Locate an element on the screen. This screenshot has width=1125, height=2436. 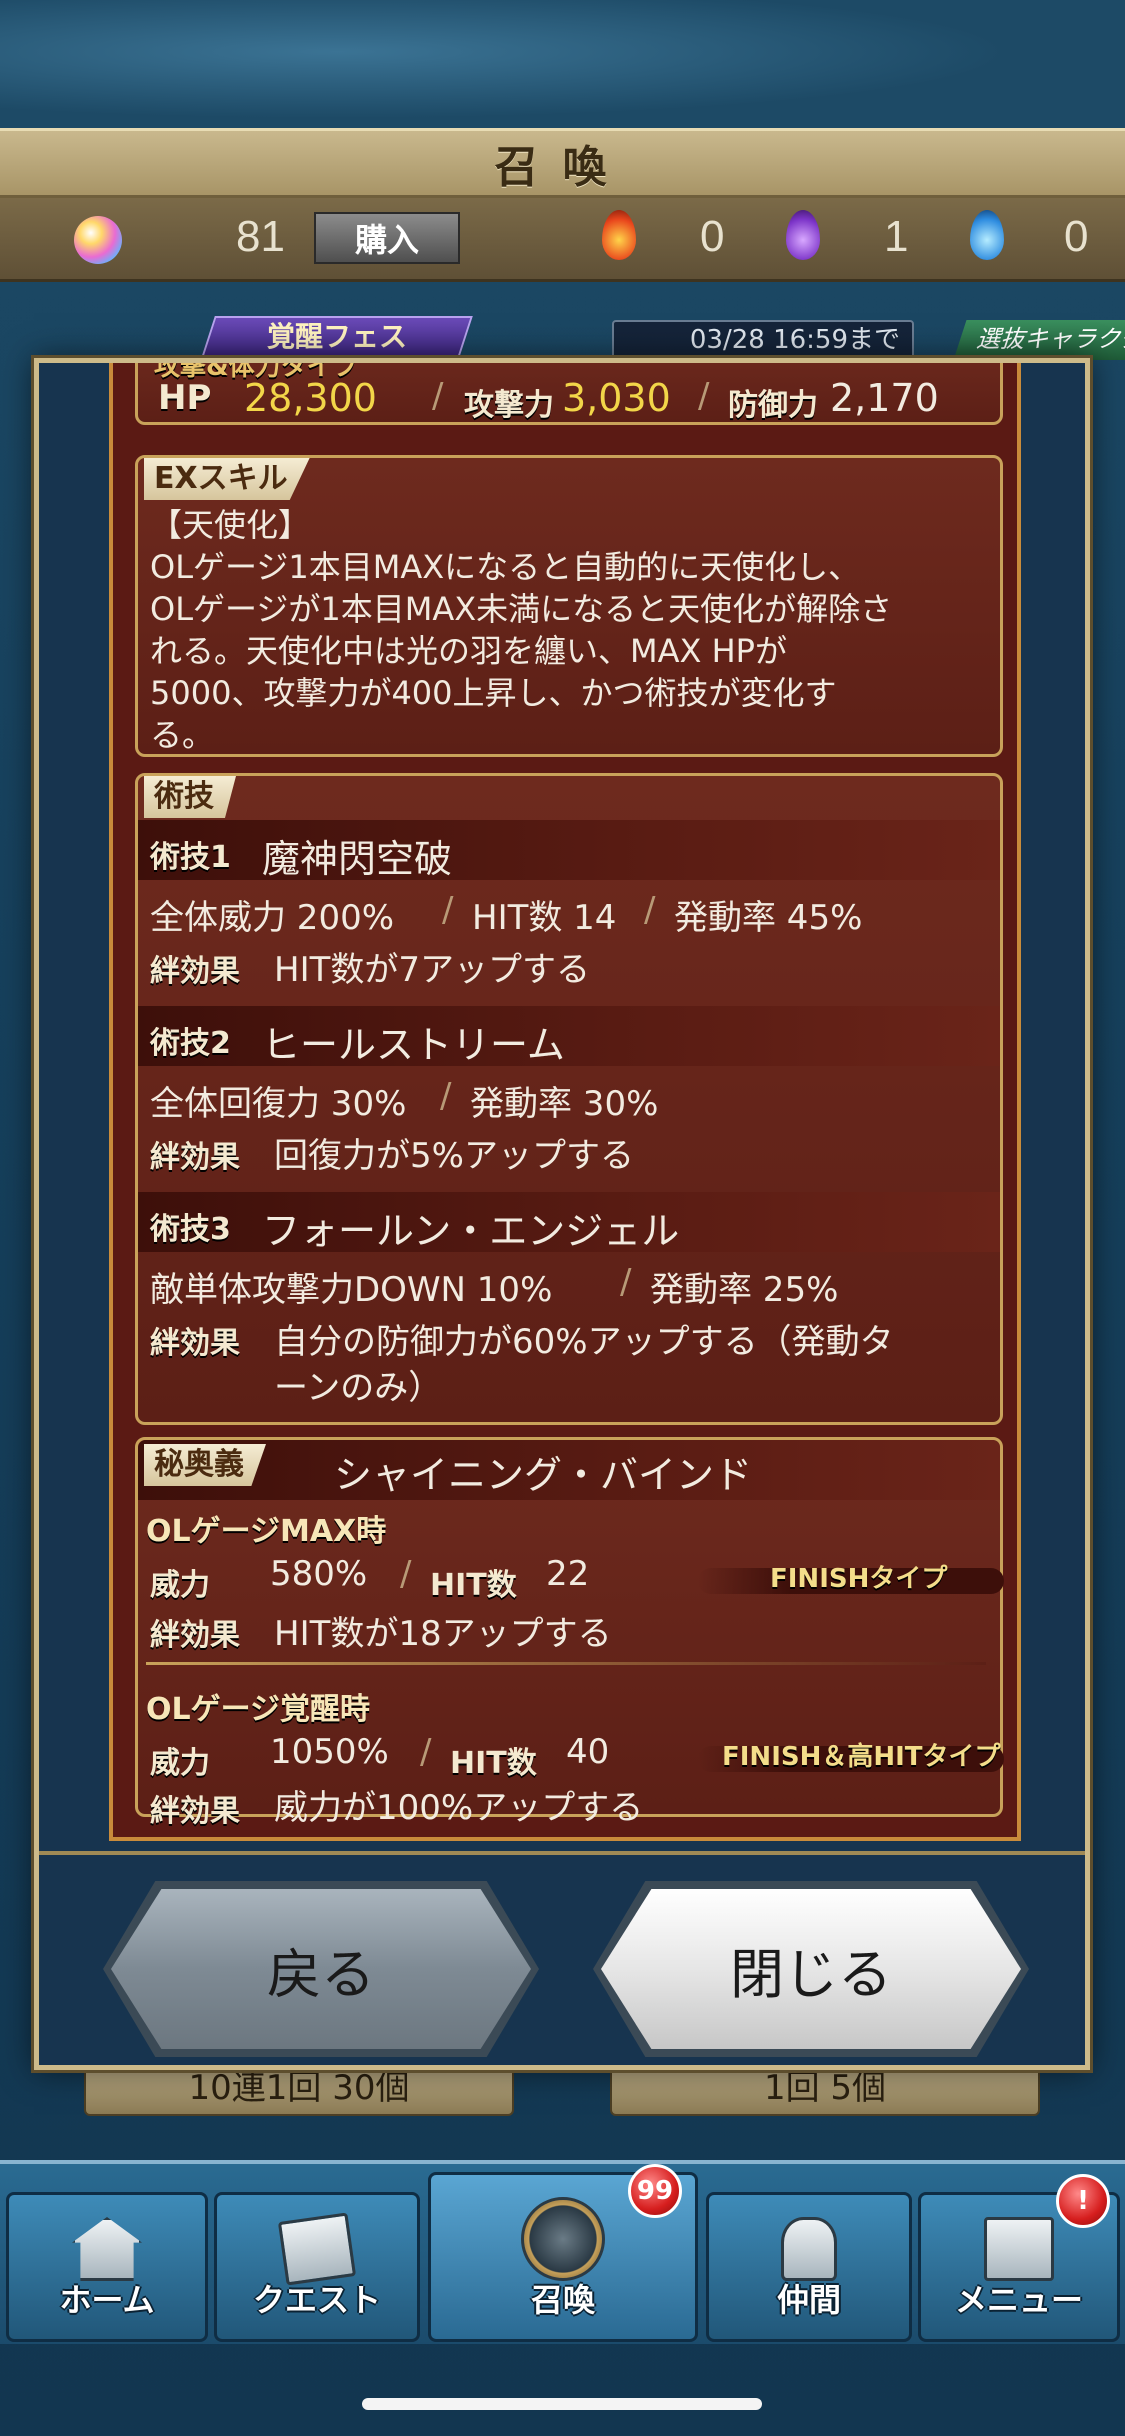
person-icon is located at coordinates (809, 2249).